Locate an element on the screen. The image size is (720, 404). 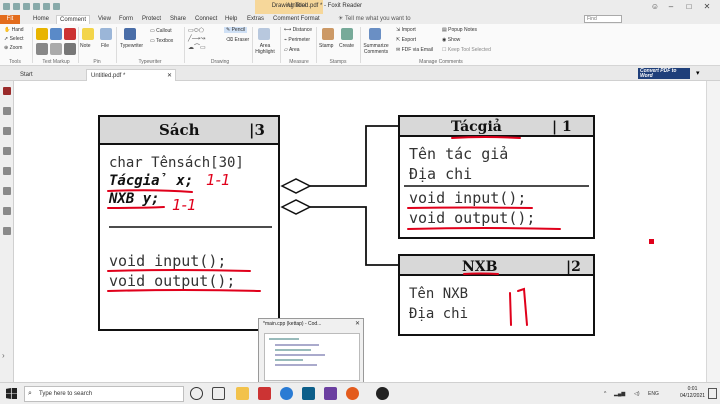
cortana-icon is located at coordinates (196, 393).